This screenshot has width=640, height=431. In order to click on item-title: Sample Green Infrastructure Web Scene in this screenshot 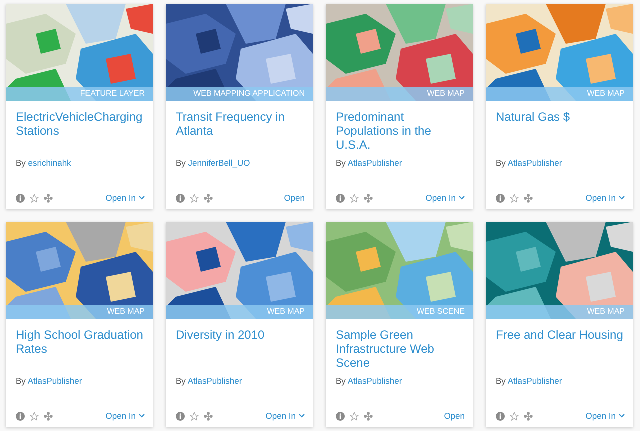, I will do `click(400, 350)`.